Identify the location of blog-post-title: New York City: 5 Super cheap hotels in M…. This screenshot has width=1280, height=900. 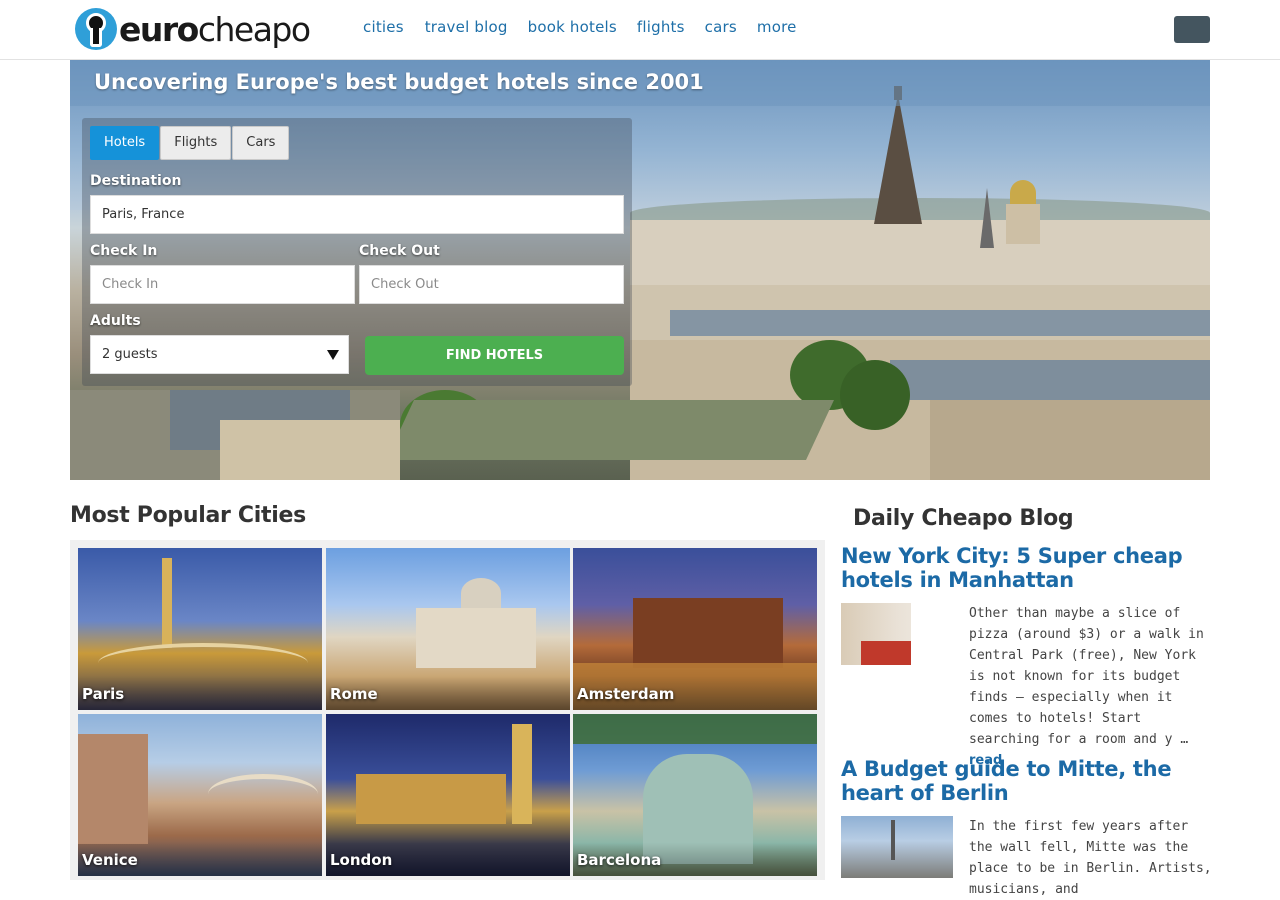
(1026, 568).